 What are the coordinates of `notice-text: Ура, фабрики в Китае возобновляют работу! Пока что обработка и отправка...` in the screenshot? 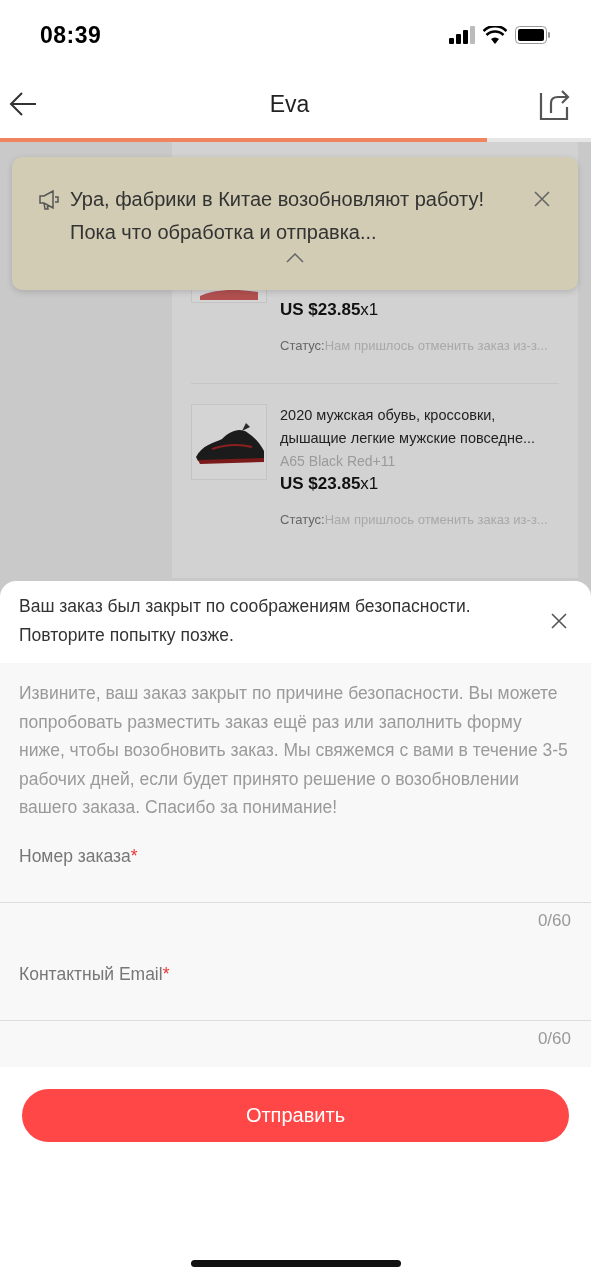 It's located at (277, 216).